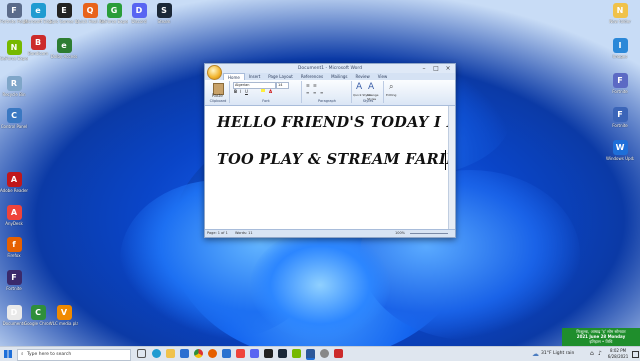  Describe the element at coordinates (635, 354) in the screenshot. I see `notification-icon` at that location.